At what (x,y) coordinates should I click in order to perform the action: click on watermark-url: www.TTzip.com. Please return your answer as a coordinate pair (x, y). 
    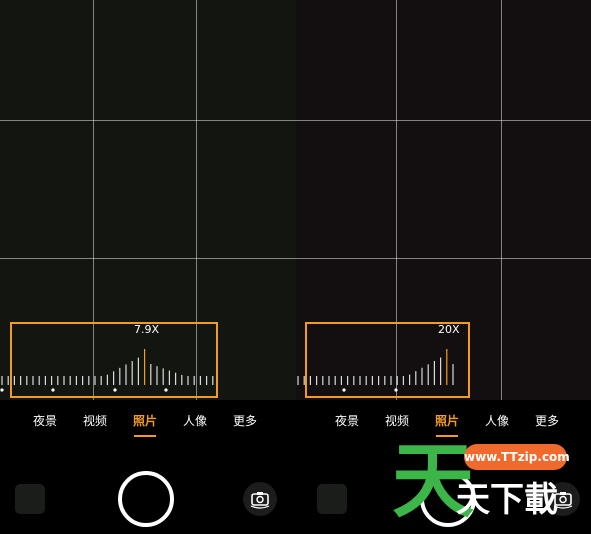
    Looking at the image, I should click on (517, 457).